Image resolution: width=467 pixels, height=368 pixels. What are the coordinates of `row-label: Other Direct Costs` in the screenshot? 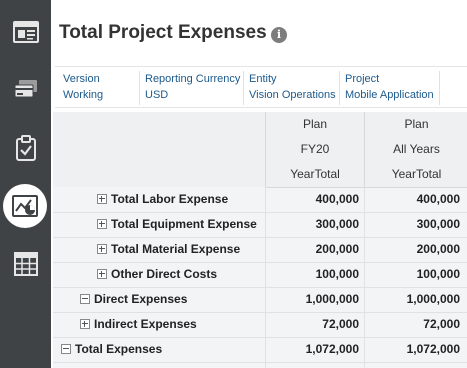 It's located at (157, 274).